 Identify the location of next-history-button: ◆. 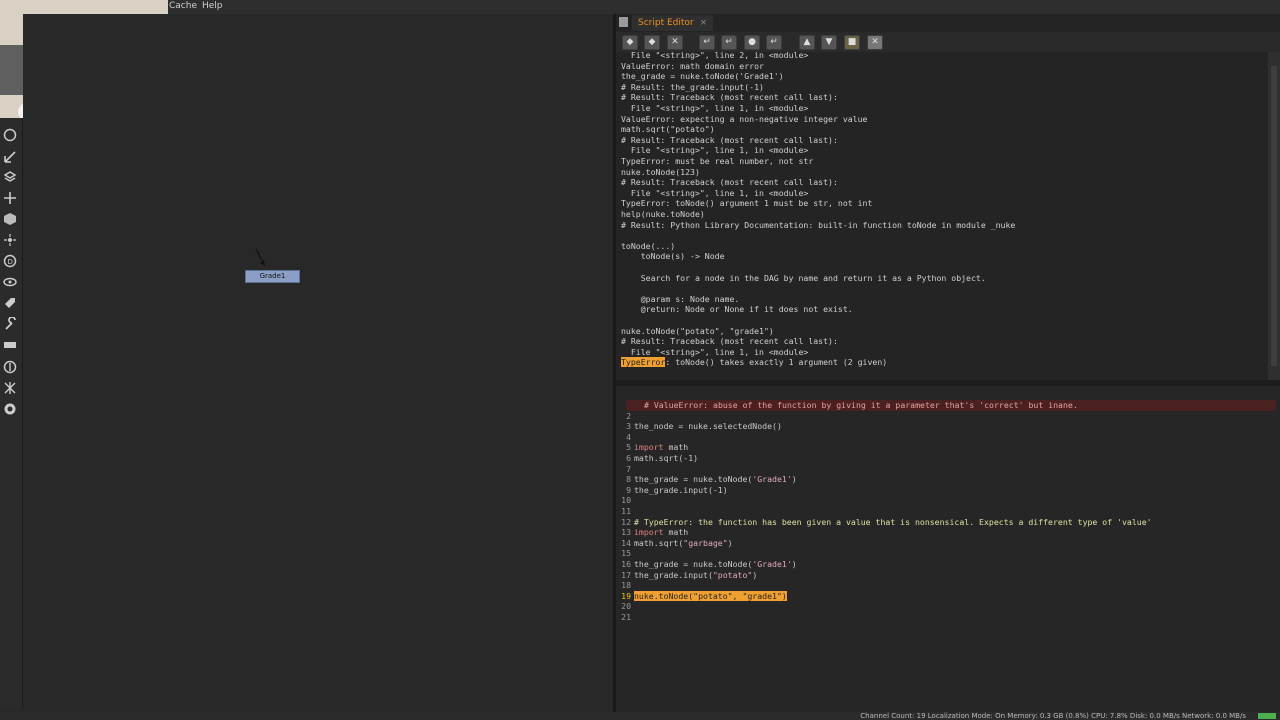
(652, 42).